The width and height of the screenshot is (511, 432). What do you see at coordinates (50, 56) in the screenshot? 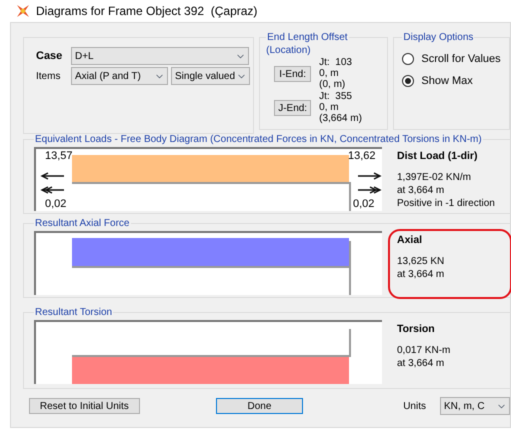
I see `case-label: Case` at bounding box center [50, 56].